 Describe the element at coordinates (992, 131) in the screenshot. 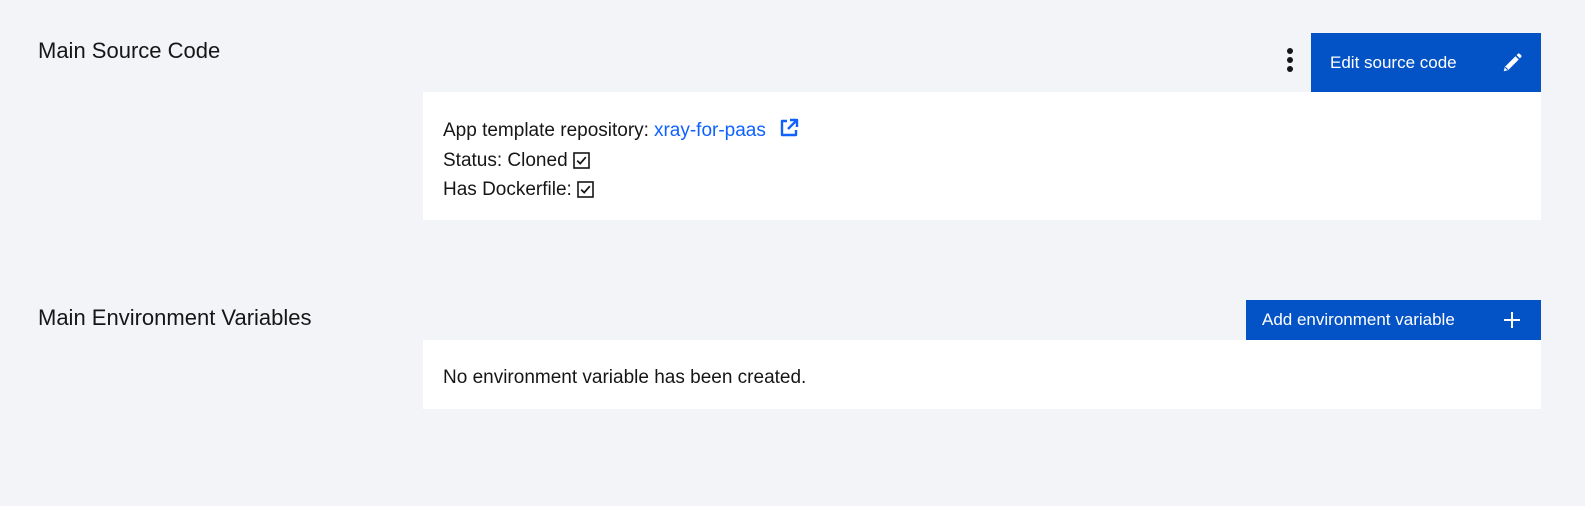

I see `repository-row: App template repository: xray-for-paas` at that location.